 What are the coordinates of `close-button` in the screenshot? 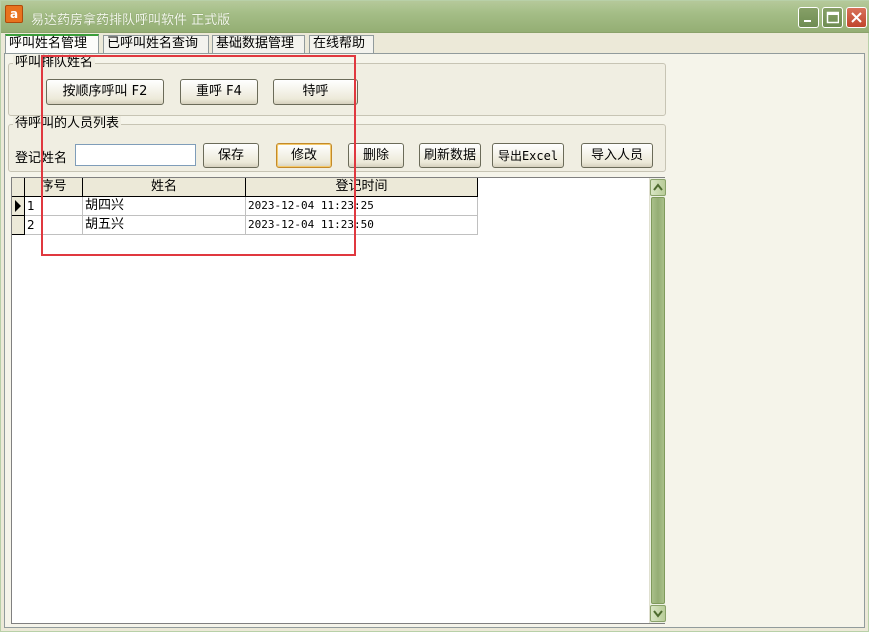 It's located at (856, 17).